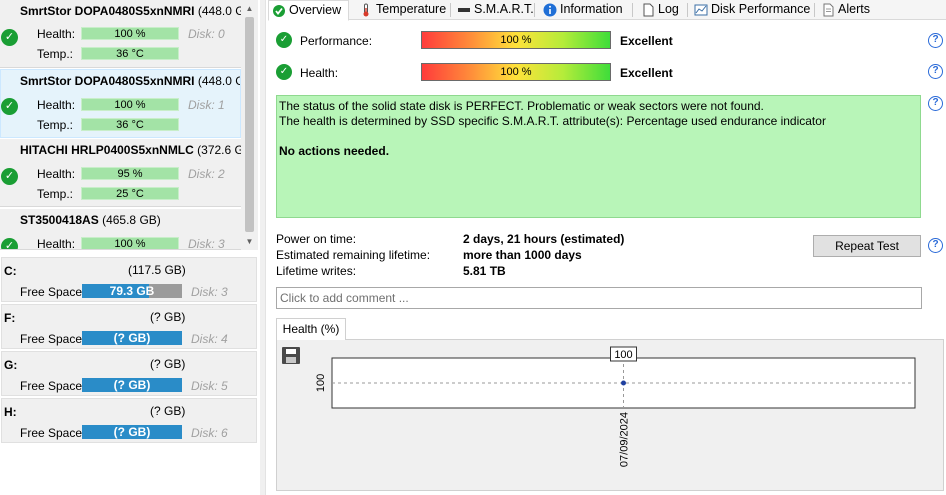  Describe the element at coordinates (867, 246) in the screenshot. I see `repeat-test-button: Repeat Test` at that location.